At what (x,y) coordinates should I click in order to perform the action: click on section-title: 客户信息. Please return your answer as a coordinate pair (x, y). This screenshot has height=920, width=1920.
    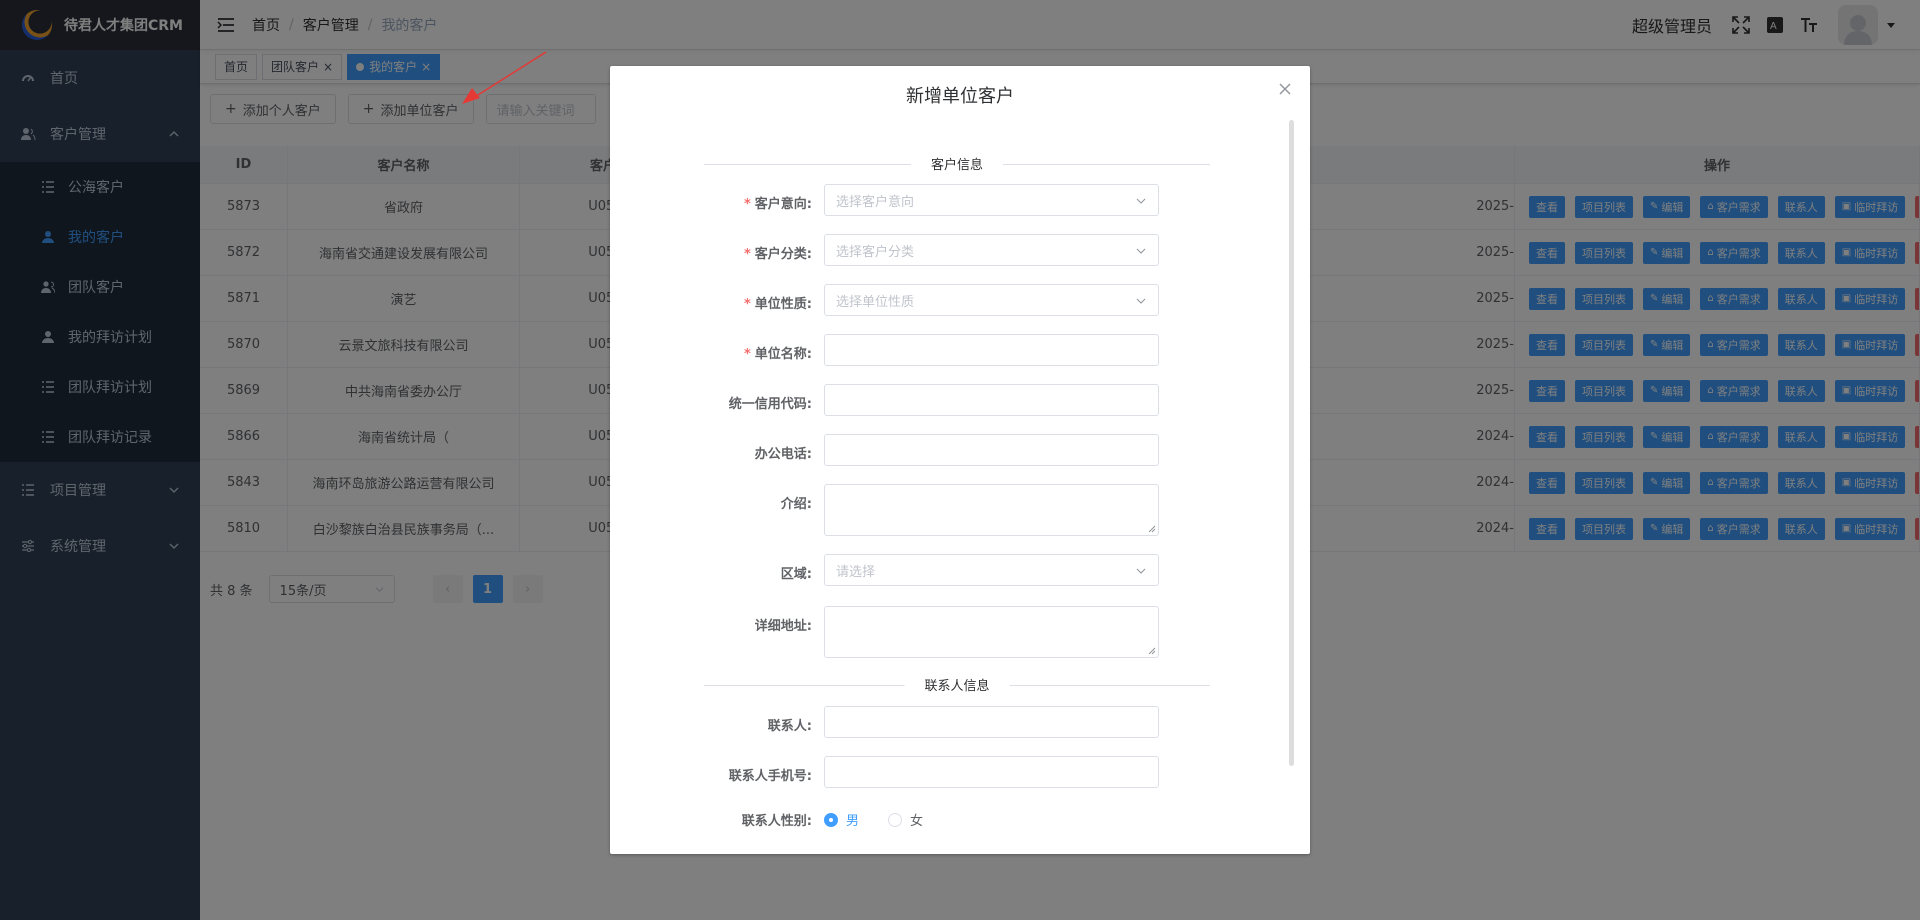
    Looking at the image, I should click on (957, 163).